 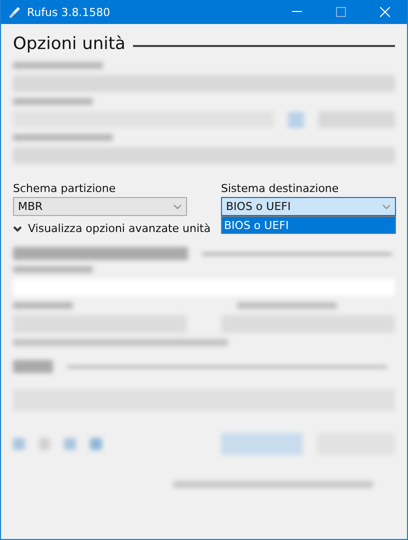 I want to click on close-icon, so click(x=385, y=12).